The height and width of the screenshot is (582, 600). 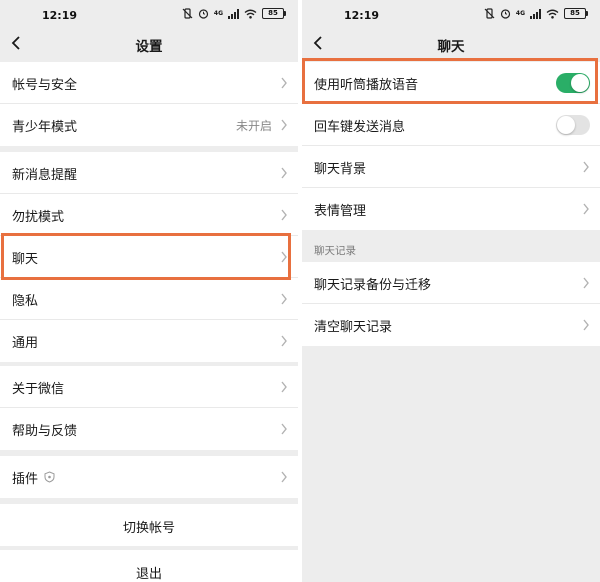 I want to click on settings-item-notifications: 新消息提醒, so click(x=149, y=173).